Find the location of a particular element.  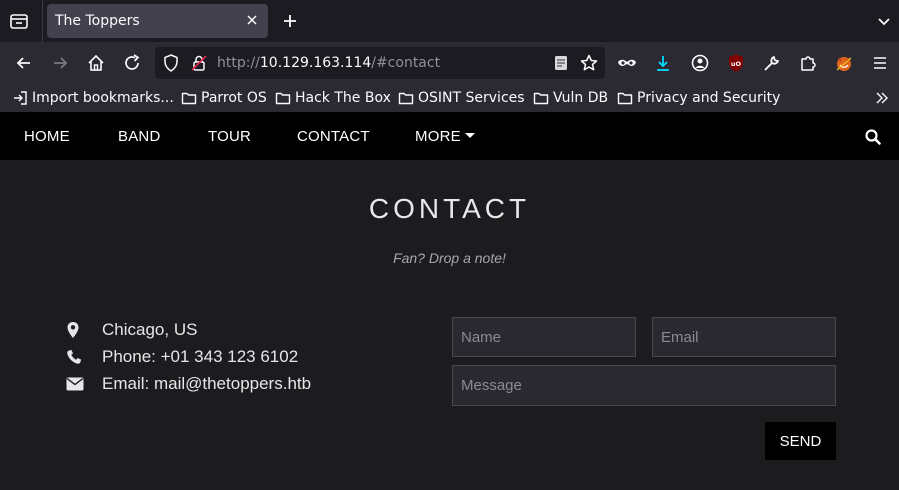

url-path: /#contact is located at coordinates (406, 63).